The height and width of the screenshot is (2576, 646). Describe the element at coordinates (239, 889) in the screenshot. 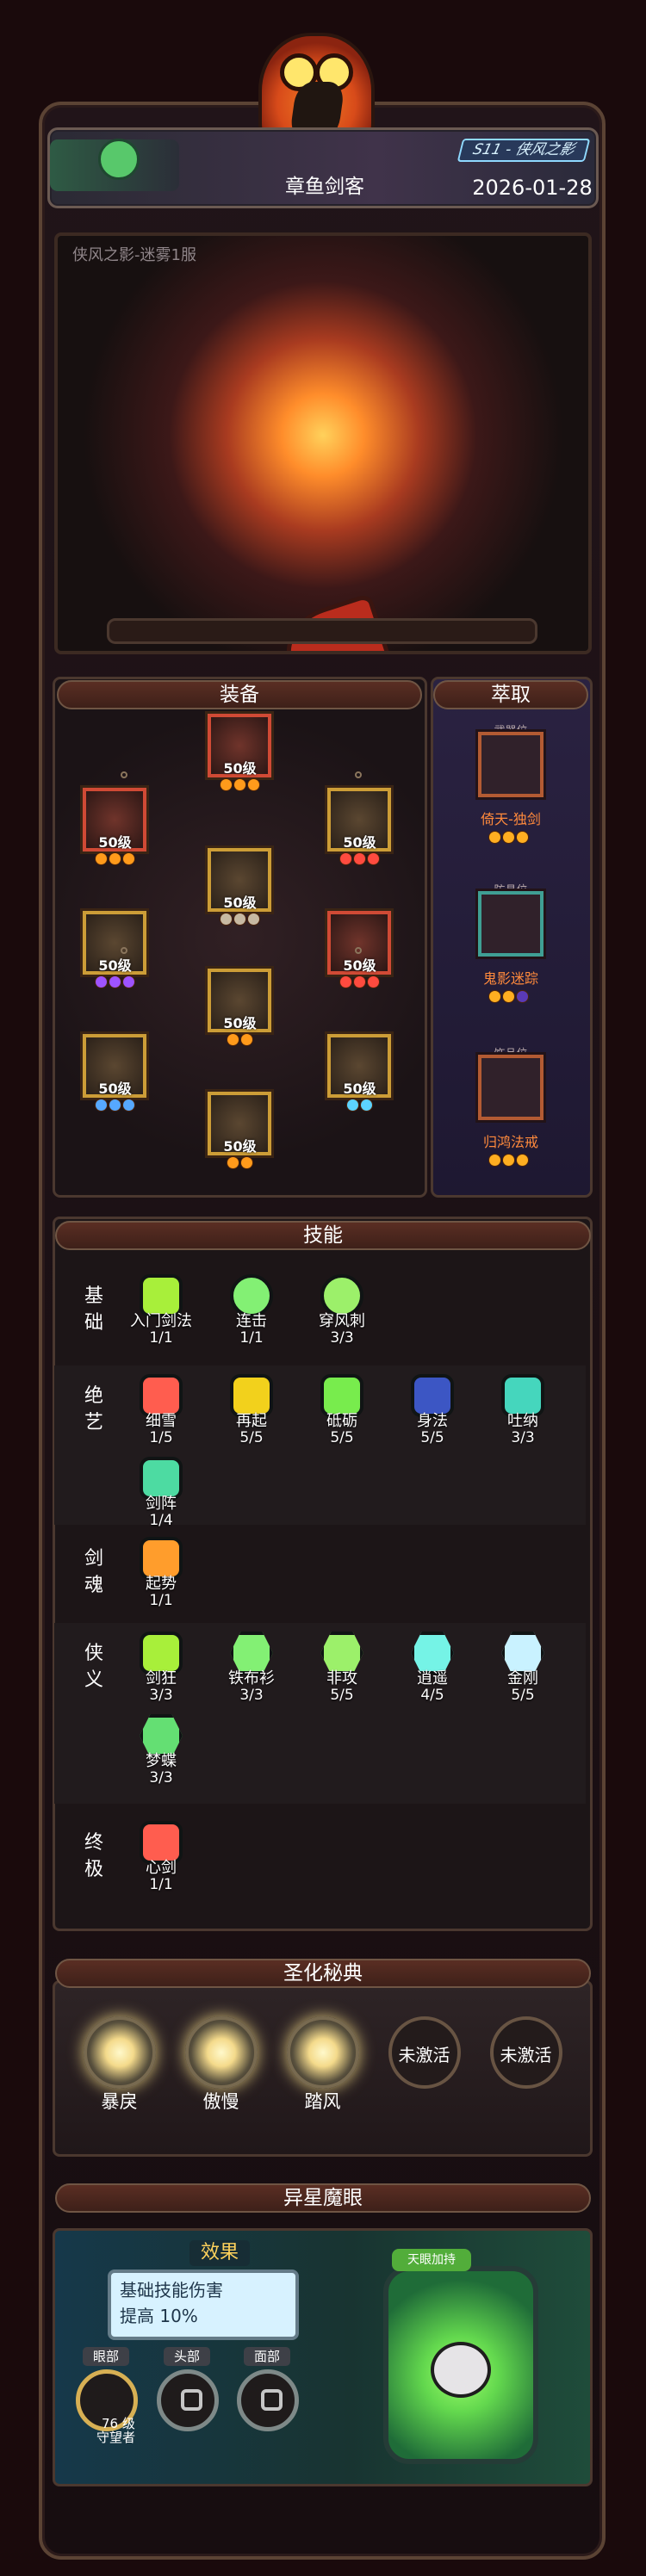

I see `equipment-item-armor: 50级` at that location.